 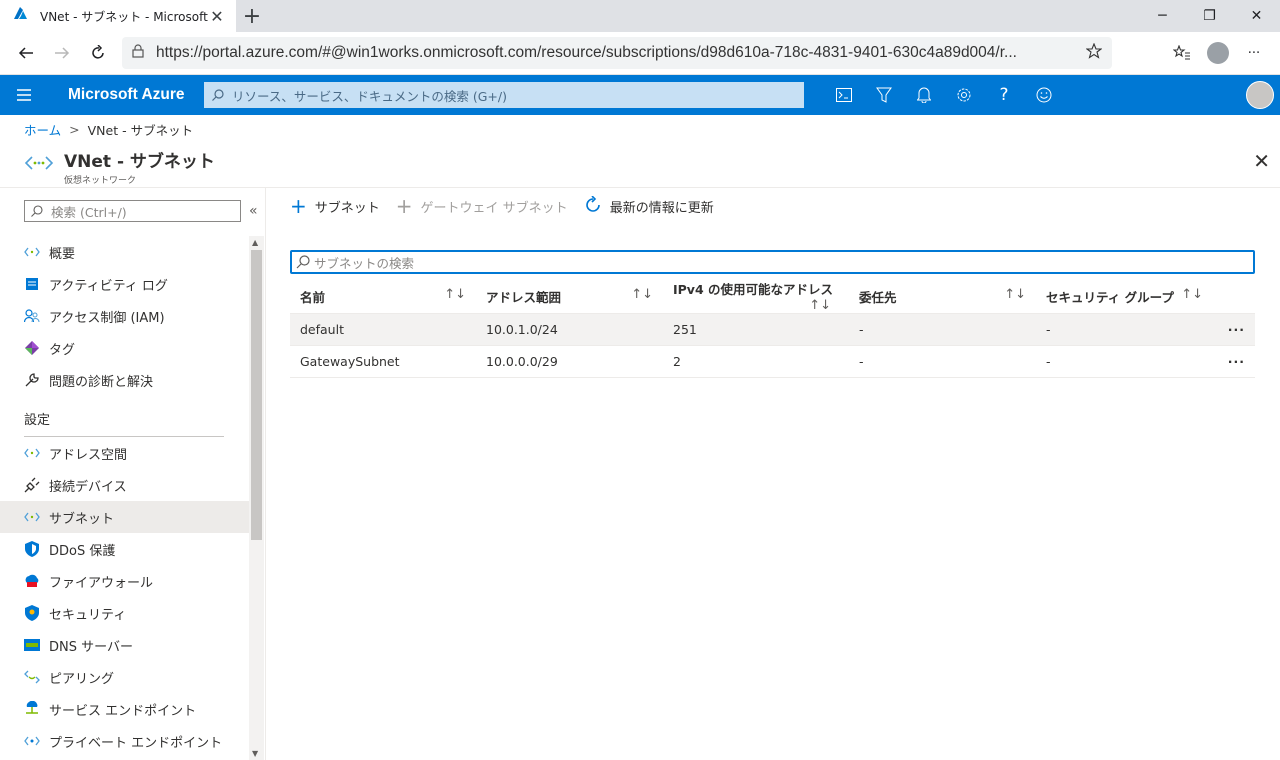 I want to click on sidebar-item-private-endpoints: プライベート エンドポイント, so click(x=124, y=741).